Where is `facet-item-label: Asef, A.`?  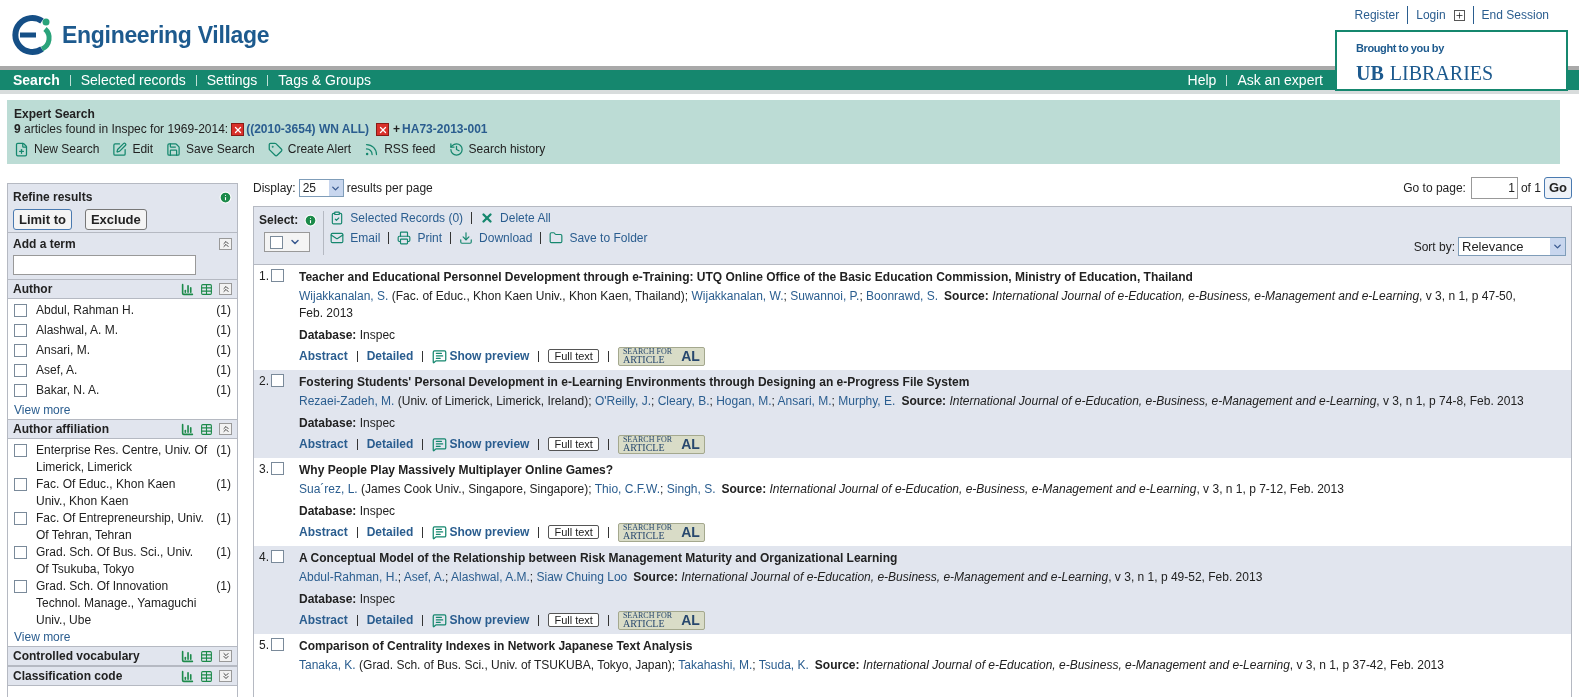 facet-item-label: Asef, A. is located at coordinates (122, 370).